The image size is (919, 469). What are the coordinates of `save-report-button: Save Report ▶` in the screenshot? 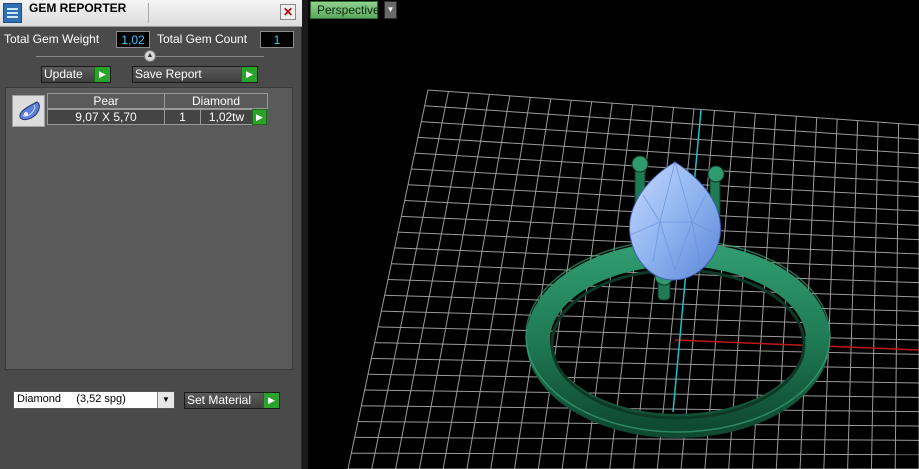 It's located at (195, 74).